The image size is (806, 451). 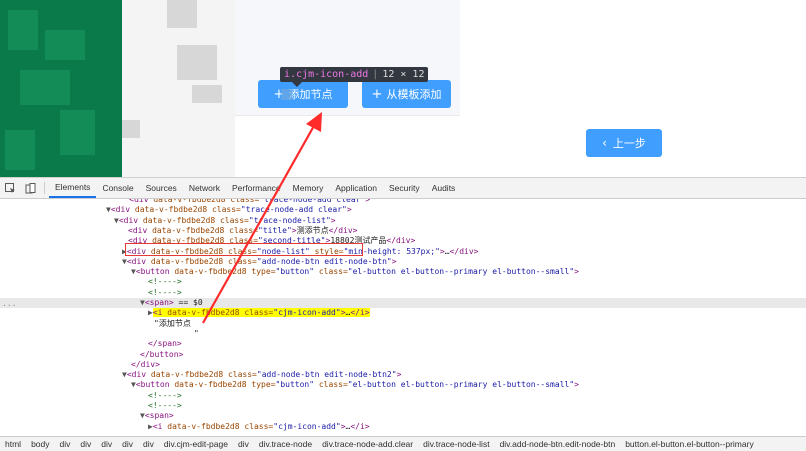 What do you see at coordinates (414, 94) in the screenshot?
I see `add-from-template-label: 从模板添加` at bounding box center [414, 94].